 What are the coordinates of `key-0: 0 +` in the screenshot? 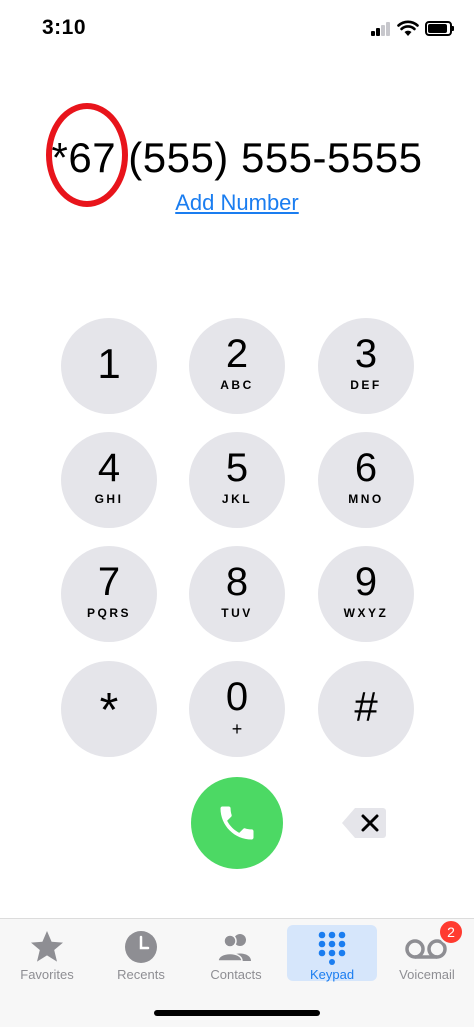 It's located at (237, 709).